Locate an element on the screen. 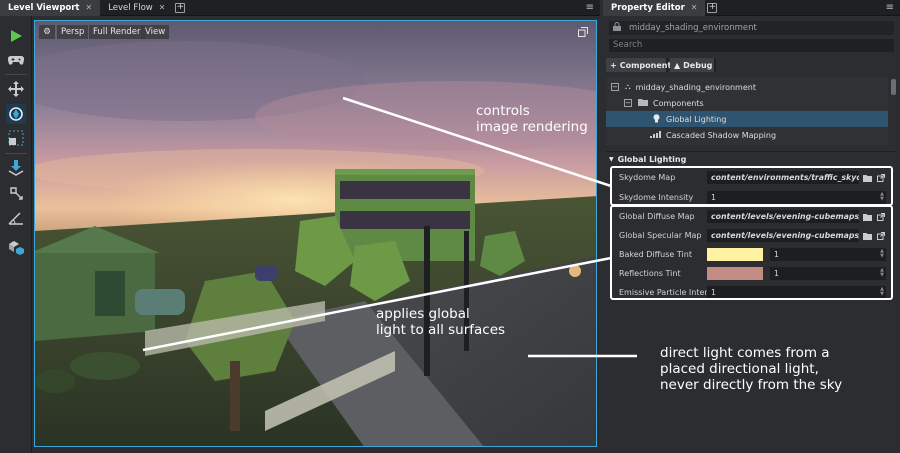  add-component-button: + Component is located at coordinates (638, 65).